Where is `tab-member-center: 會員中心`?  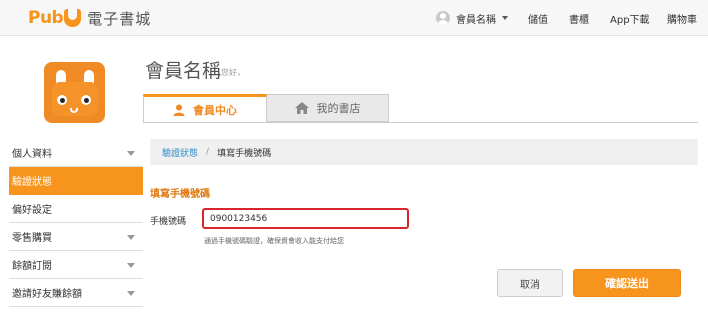
tab-member-center: 會員中心 is located at coordinates (205, 108).